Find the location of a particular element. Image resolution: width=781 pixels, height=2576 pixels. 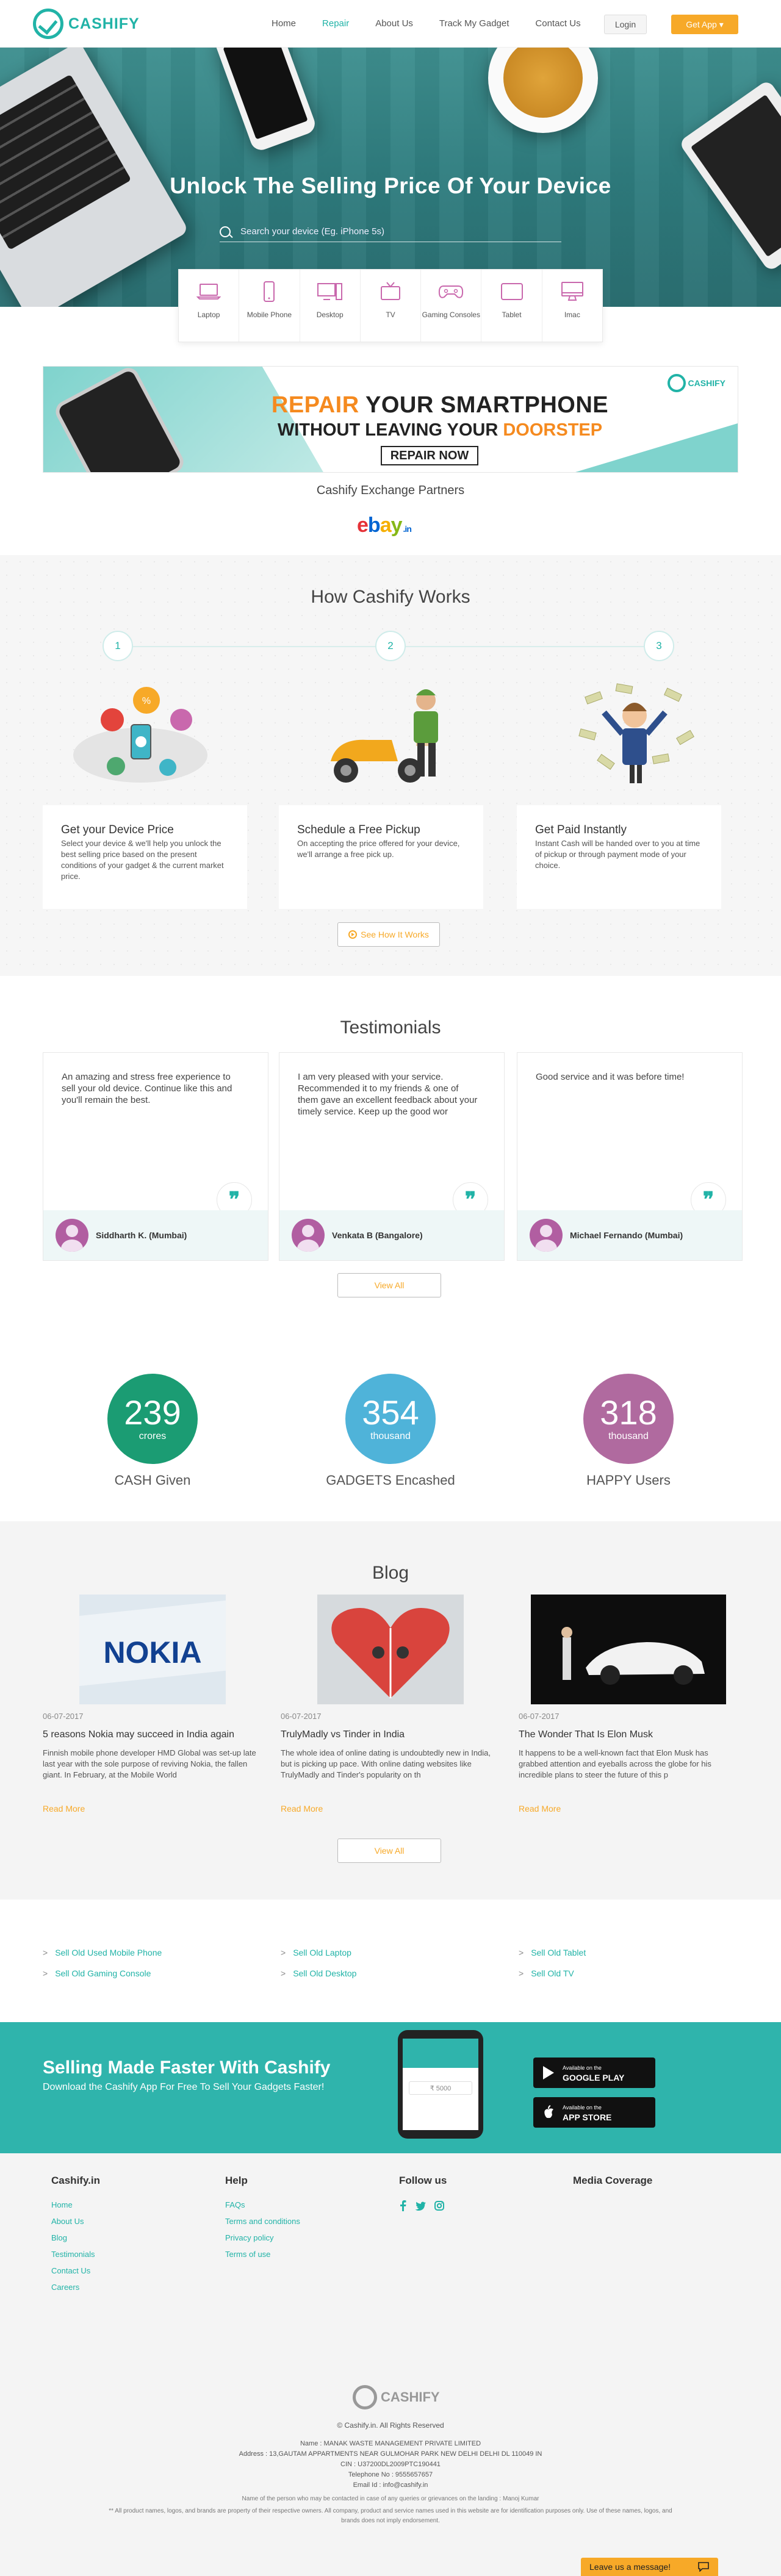

app-store-button: Available on the APP STORE is located at coordinates (594, 2113).